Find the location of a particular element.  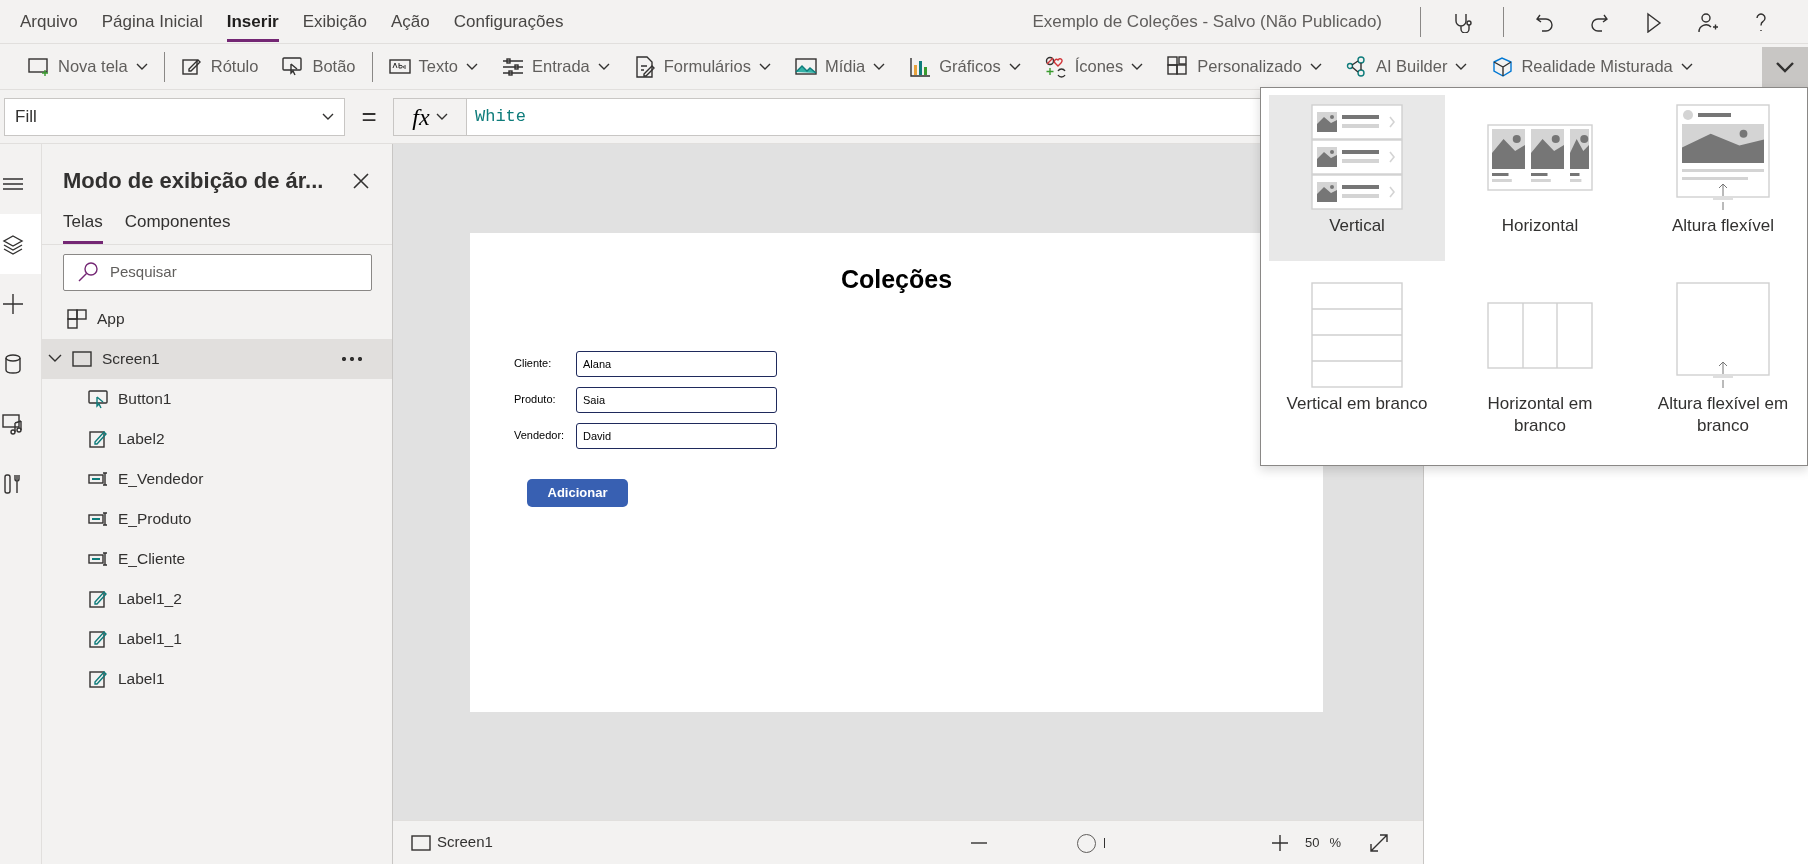

components-icon is located at coordinates (1178, 66).